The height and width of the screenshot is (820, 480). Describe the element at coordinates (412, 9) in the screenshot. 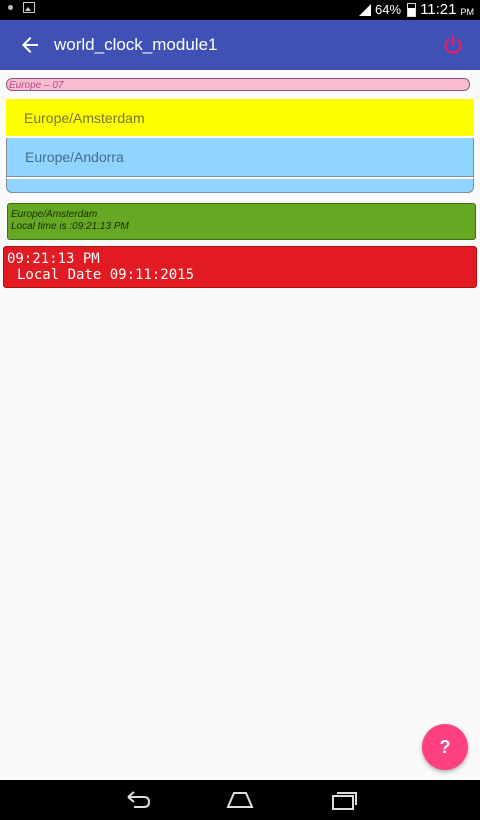

I see `battery-icon` at that location.